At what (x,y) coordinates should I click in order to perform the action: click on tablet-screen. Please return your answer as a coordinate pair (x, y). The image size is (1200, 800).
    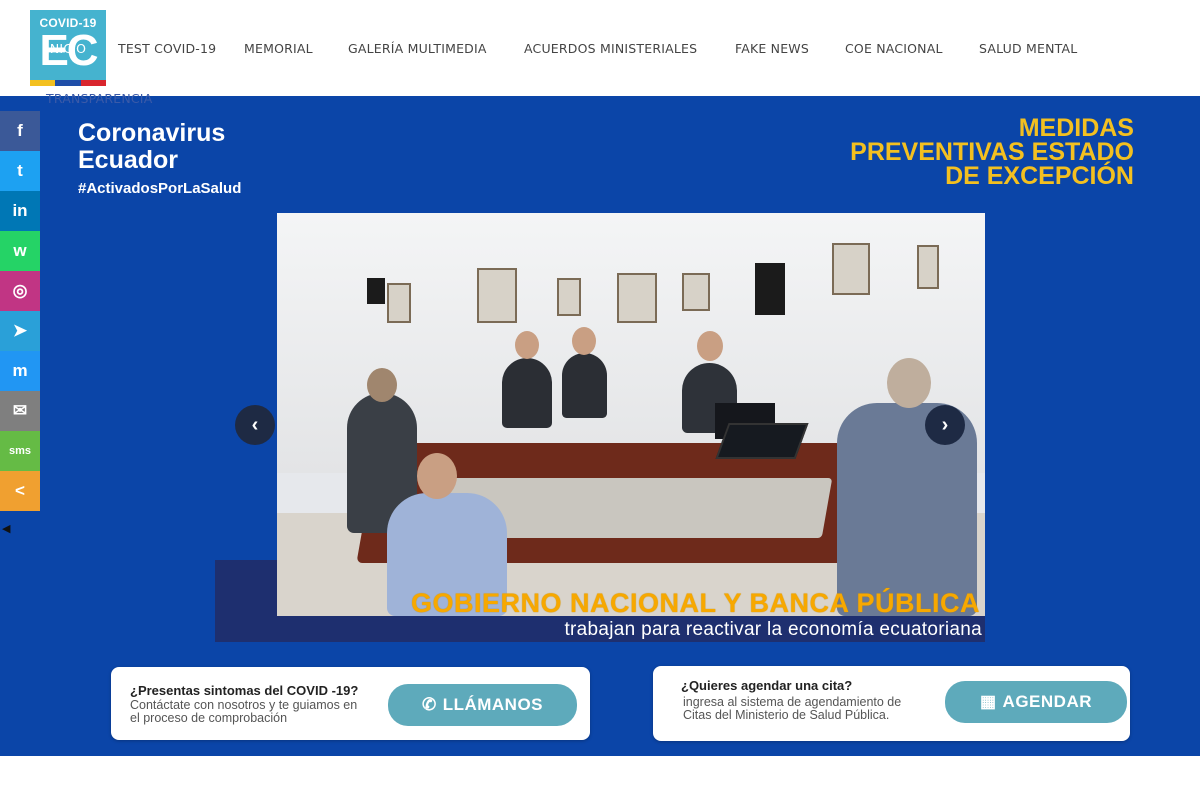
    Looking at the image, I should click on (762, 441).